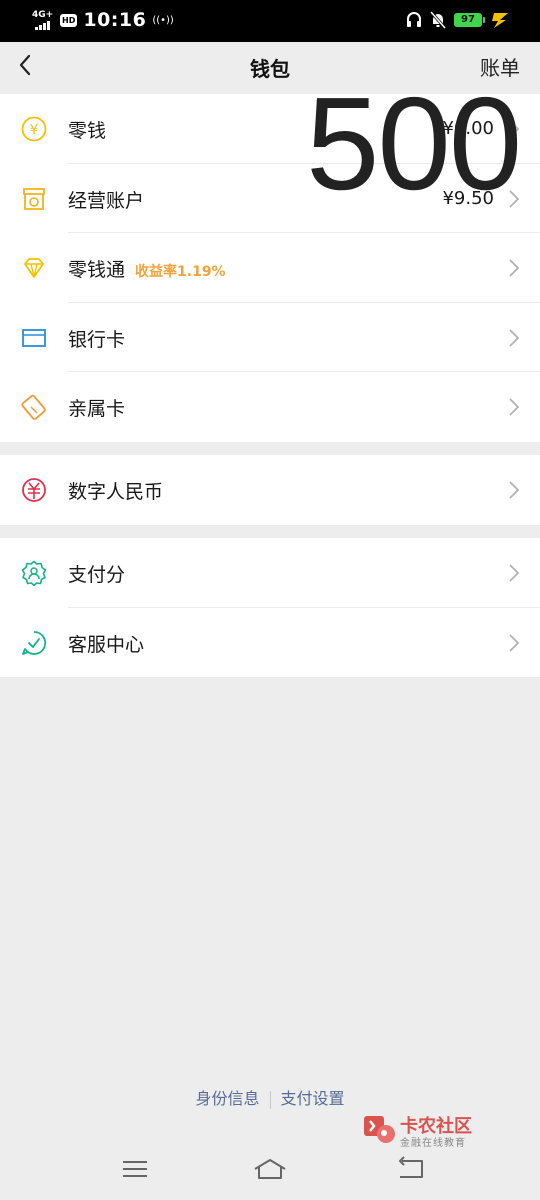  I want to click on yuan-coin-icon: ¥, so click(34, 129).